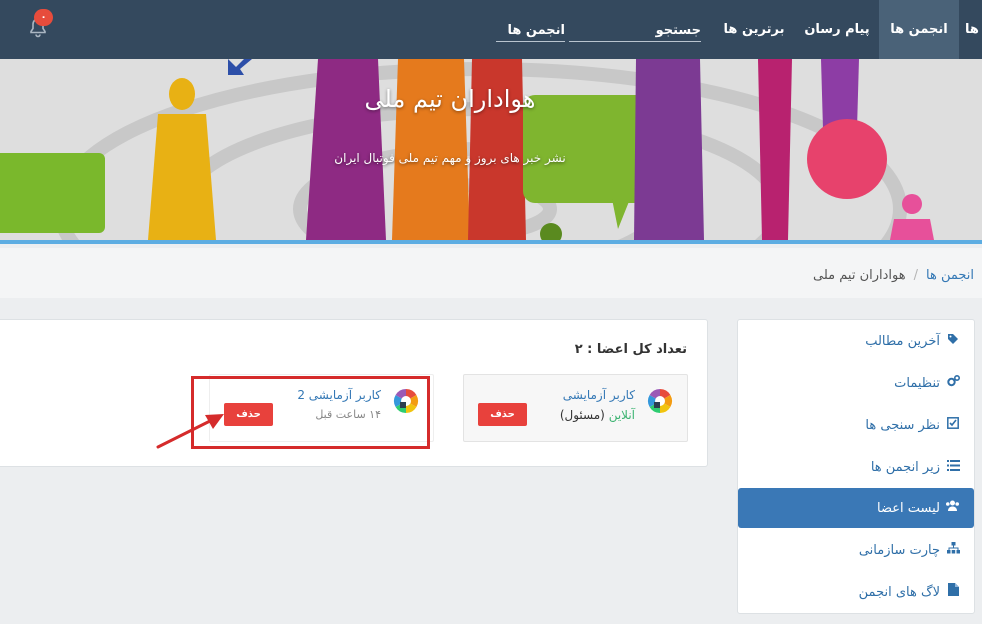  Describe the element at coordinates (660, 401) in the screenshot. I see `user-avatar` at that location.